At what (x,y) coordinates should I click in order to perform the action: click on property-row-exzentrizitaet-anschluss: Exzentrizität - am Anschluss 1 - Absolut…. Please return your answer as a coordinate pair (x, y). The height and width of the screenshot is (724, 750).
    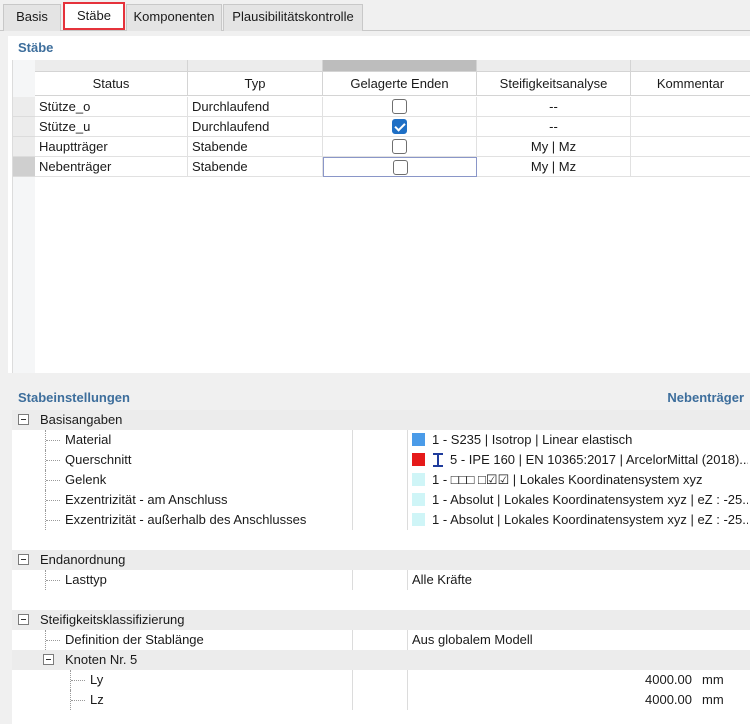
    Looking at the image, I should click on (381, 500).